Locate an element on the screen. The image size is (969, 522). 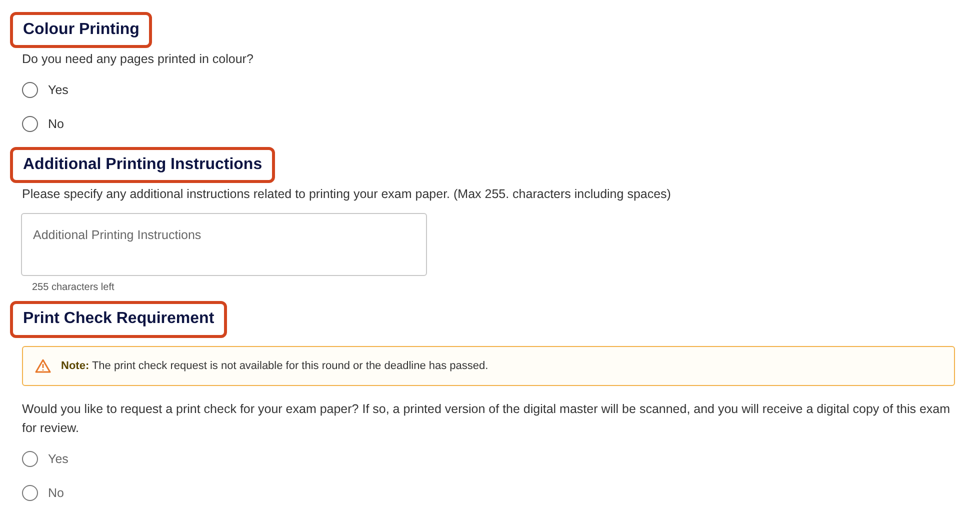
question-text: Please specify any additional instructions related to printing your exam paper. (Max 255. characters including spaces) is located at coordinates (347, 195).